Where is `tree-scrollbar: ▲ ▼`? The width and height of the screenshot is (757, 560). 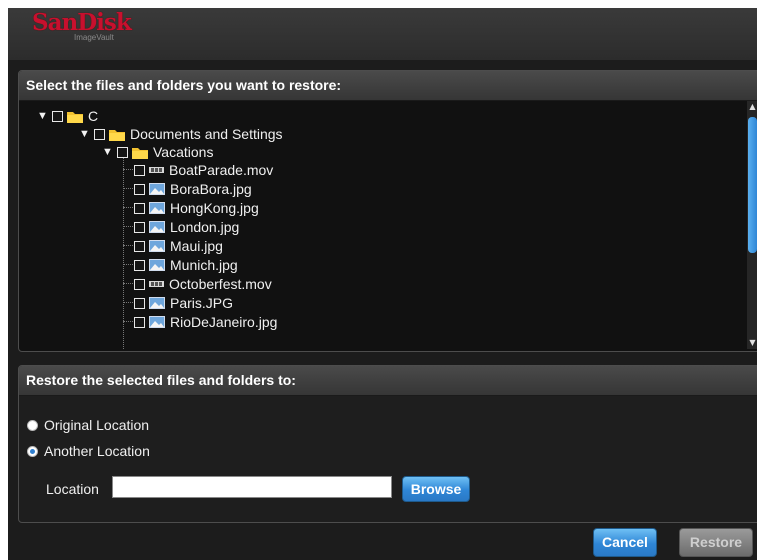
tree-scrollbar: ▲ ▼ is located at coordinates (752, 225).